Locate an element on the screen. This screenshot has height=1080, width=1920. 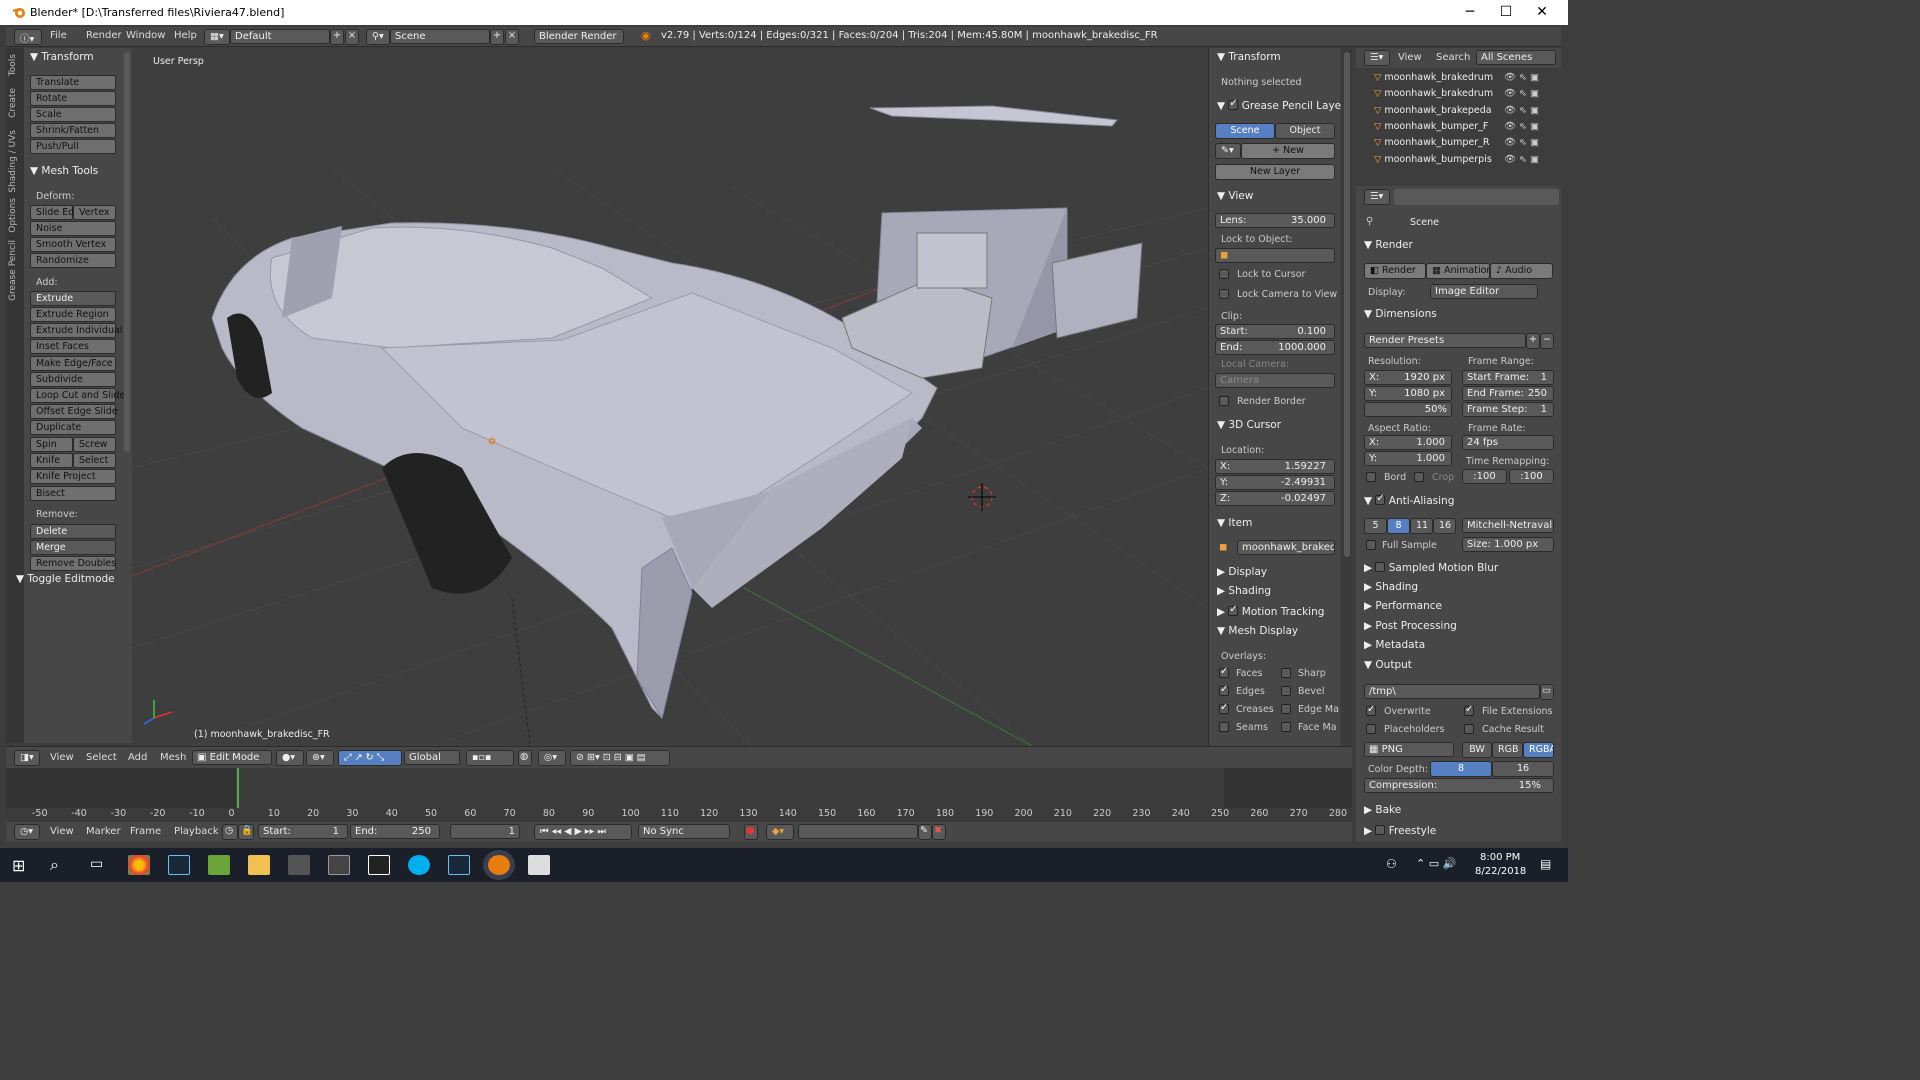
remove-doubles-button: Remove Doubles is located at coordinates (73, 563).